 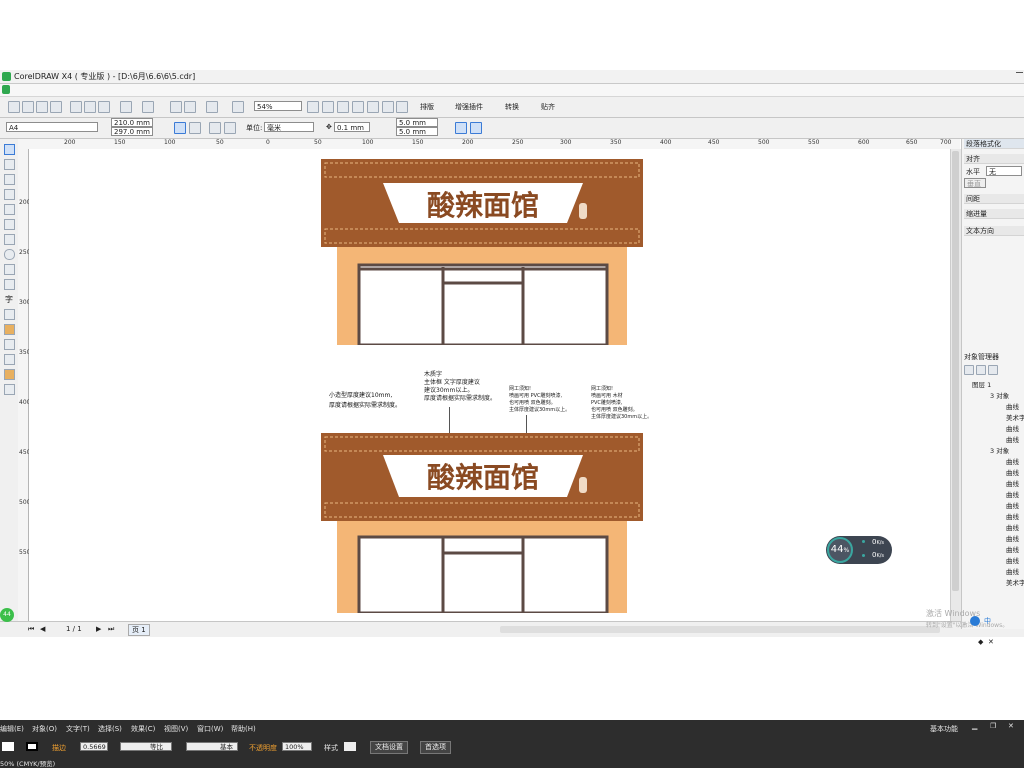 I want to click on eyedropper-tool-icon, so click(x=9, y=344).